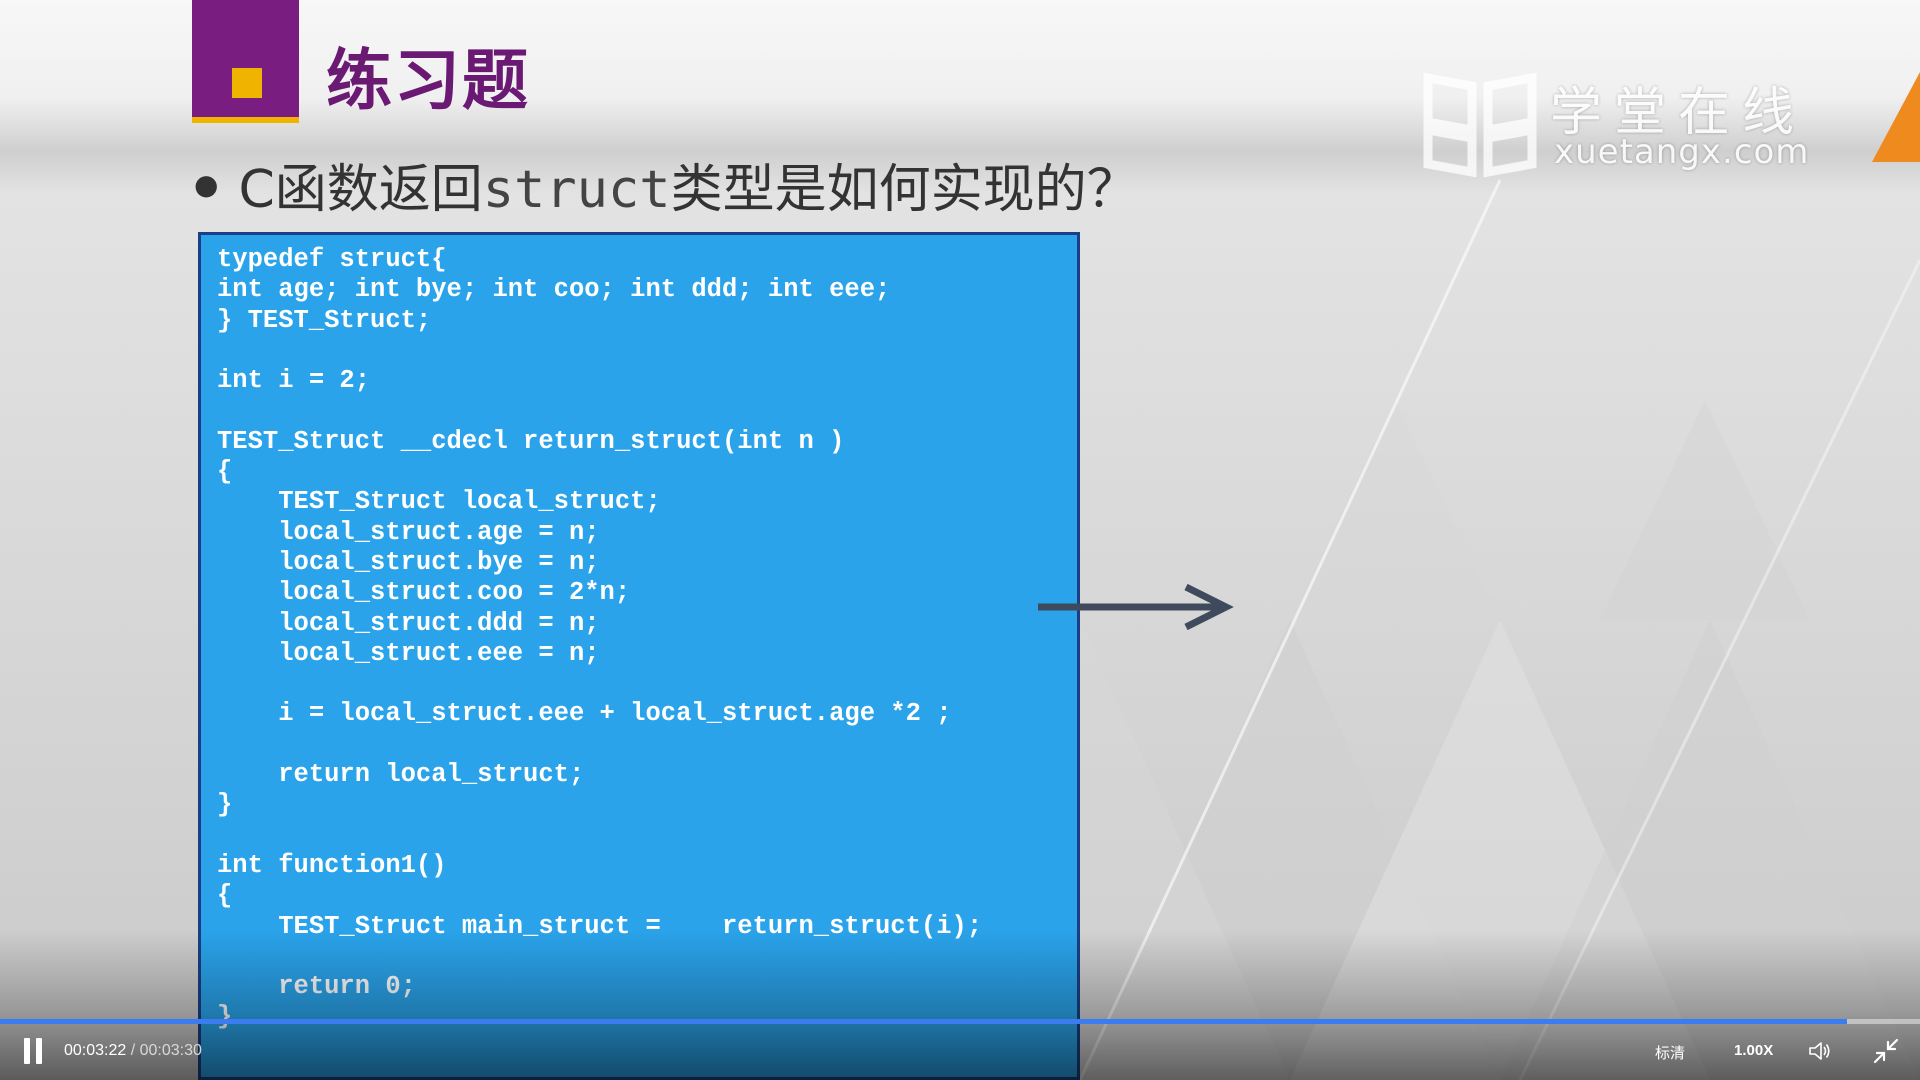 The height and width of the screenshot is (1080, 1920). I want to click on book-logo-icon, so click(1480, 125).